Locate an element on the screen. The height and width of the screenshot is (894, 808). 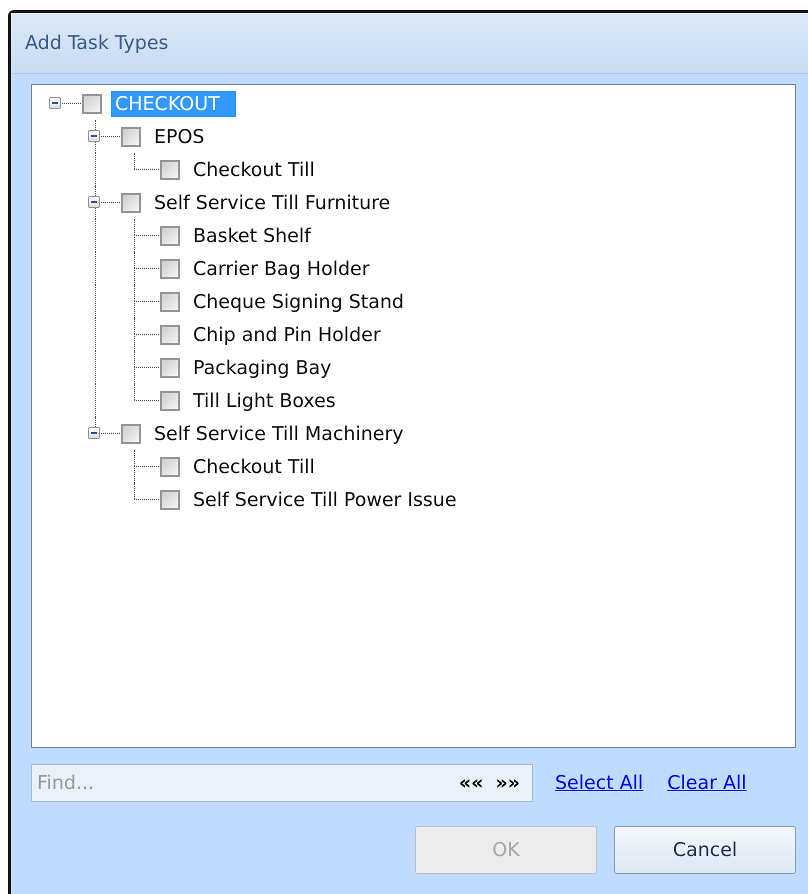
tree-item: Till Light Boxes is located at coordinates (264, 401).